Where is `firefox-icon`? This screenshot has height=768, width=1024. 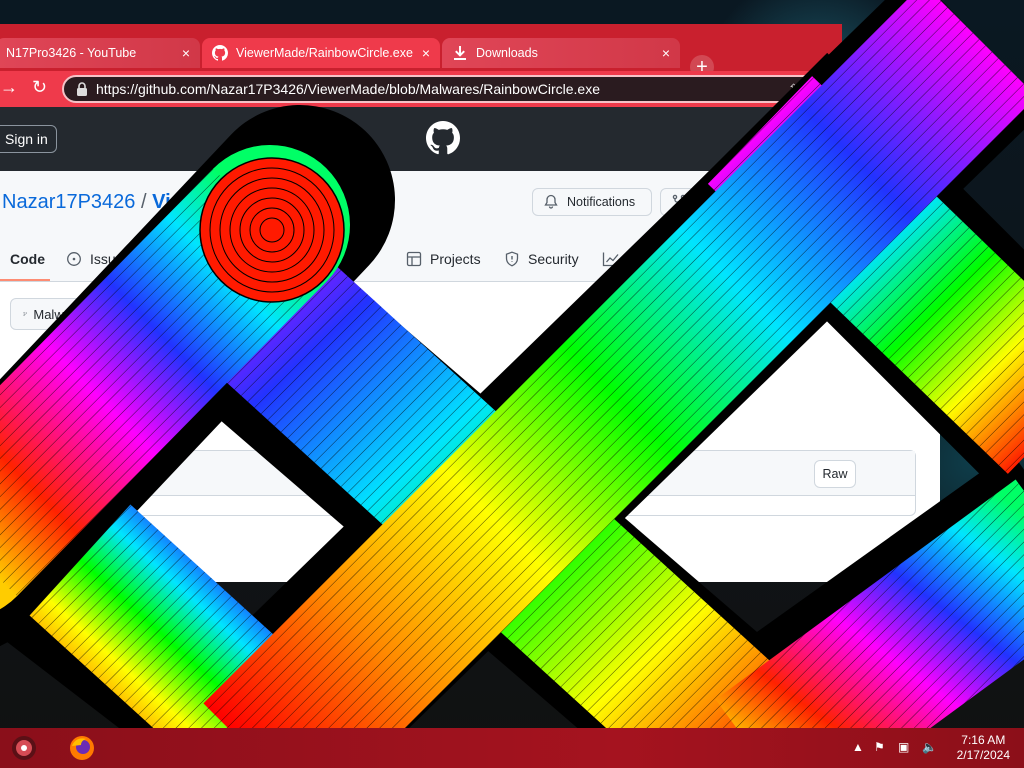 firefox-icon is located at coordinates (82, 748).